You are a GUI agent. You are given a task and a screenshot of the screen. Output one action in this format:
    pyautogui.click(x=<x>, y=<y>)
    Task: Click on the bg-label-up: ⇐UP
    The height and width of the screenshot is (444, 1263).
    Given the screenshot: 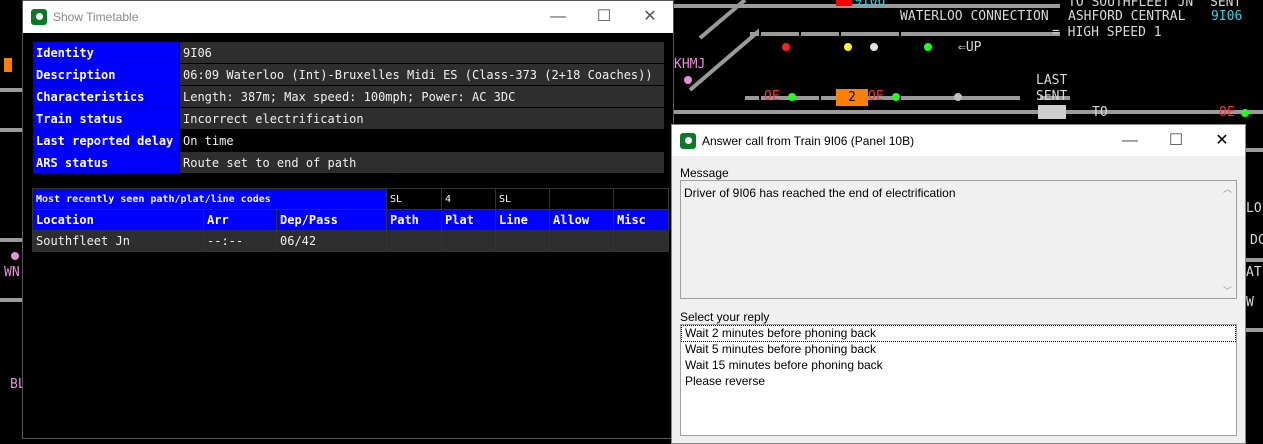 What is the action you would take?
    pyautogui.click(x=970, y=47)
    